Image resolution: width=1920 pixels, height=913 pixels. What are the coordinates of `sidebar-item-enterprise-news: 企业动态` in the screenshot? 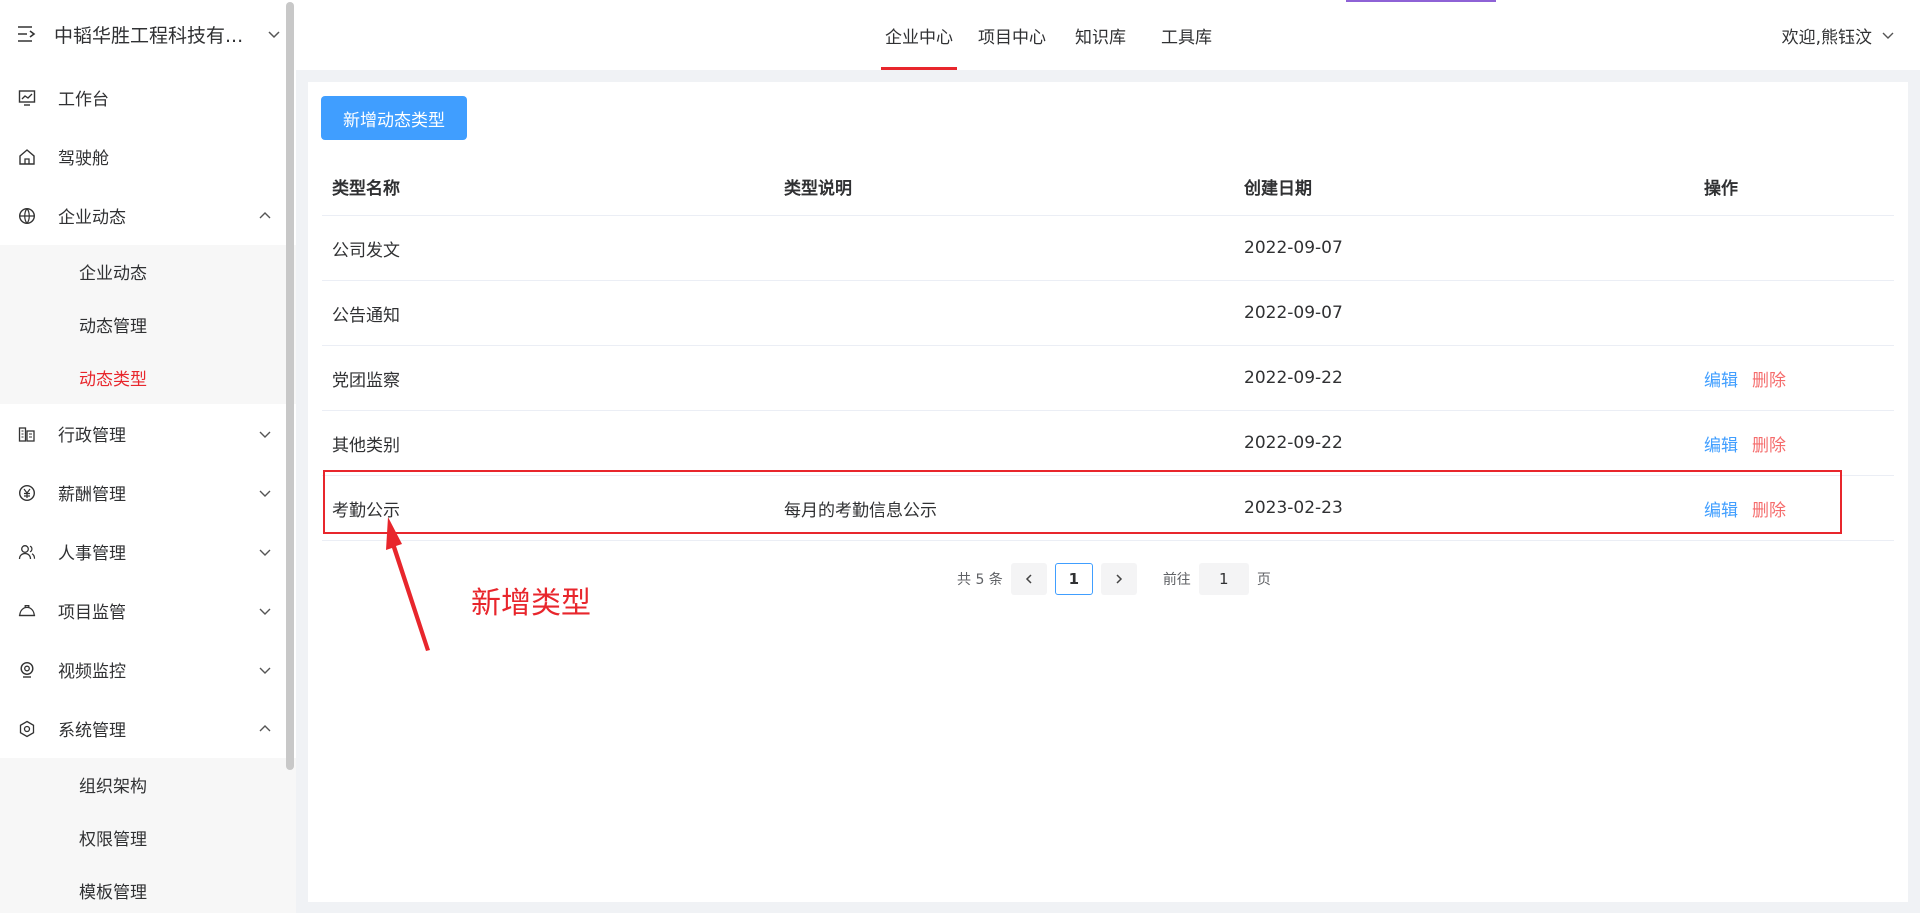 It's located at (148, 215).